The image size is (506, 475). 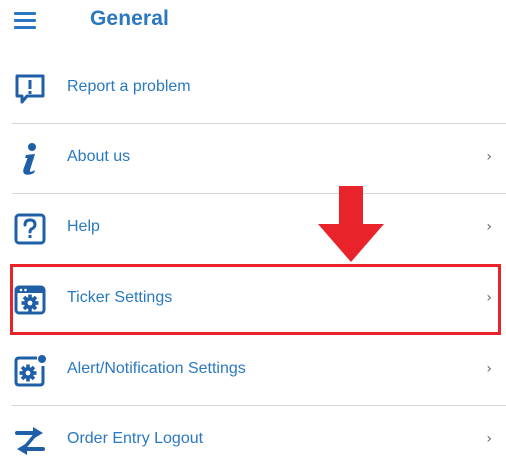 What do you see at coordinates (30, 300) in the screenshot?
I see `ticker-settings-icon` at bounding box center [30, 300].